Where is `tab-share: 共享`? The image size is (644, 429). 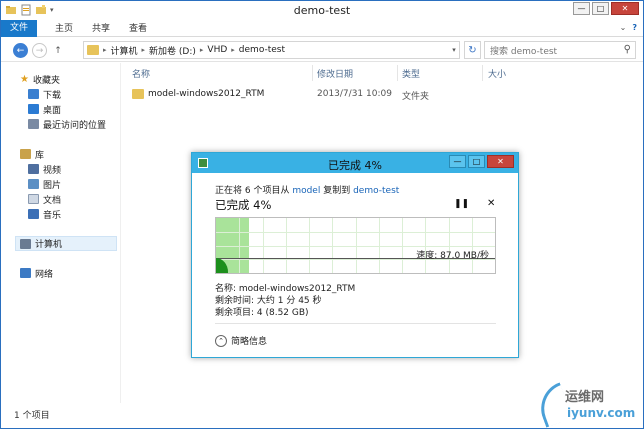
tab-share: 共享 is located at coordinates (101, 29).